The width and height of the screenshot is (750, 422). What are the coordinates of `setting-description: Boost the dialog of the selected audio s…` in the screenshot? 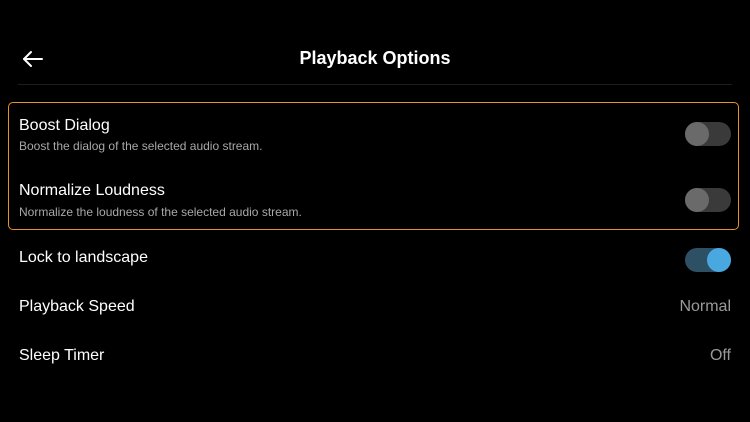 It's located at (141, 146).